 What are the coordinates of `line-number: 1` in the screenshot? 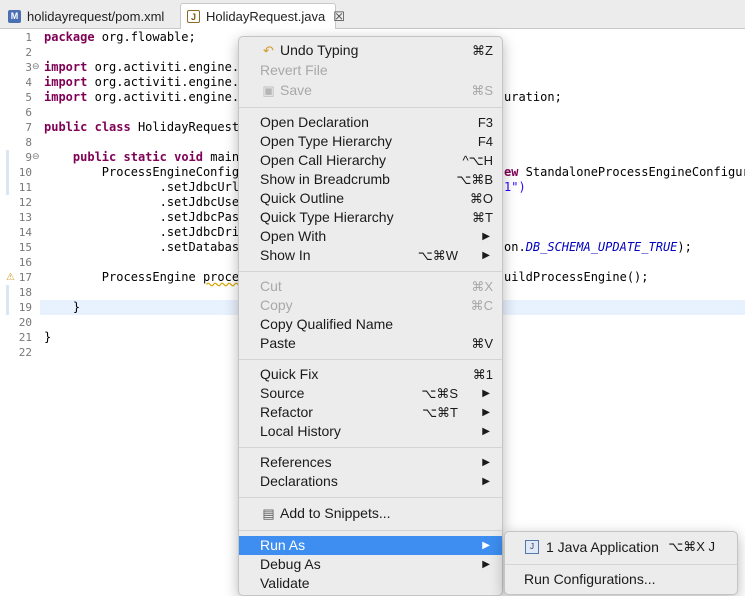 It's located at (28, 37).